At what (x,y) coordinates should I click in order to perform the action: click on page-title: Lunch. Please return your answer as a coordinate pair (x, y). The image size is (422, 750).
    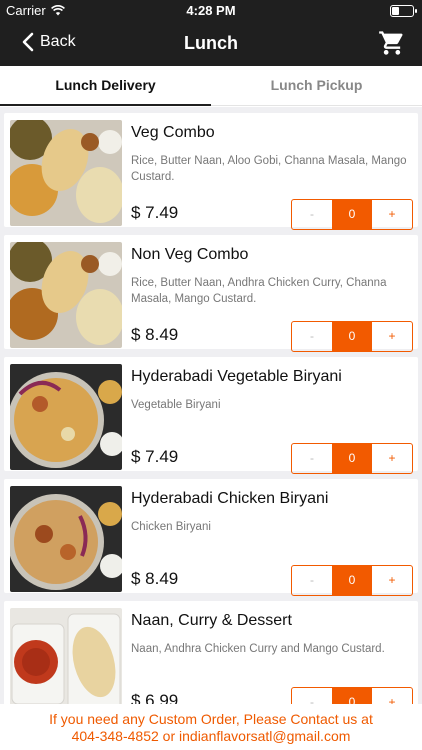
    Looking at the image, I should click on (211, 43).